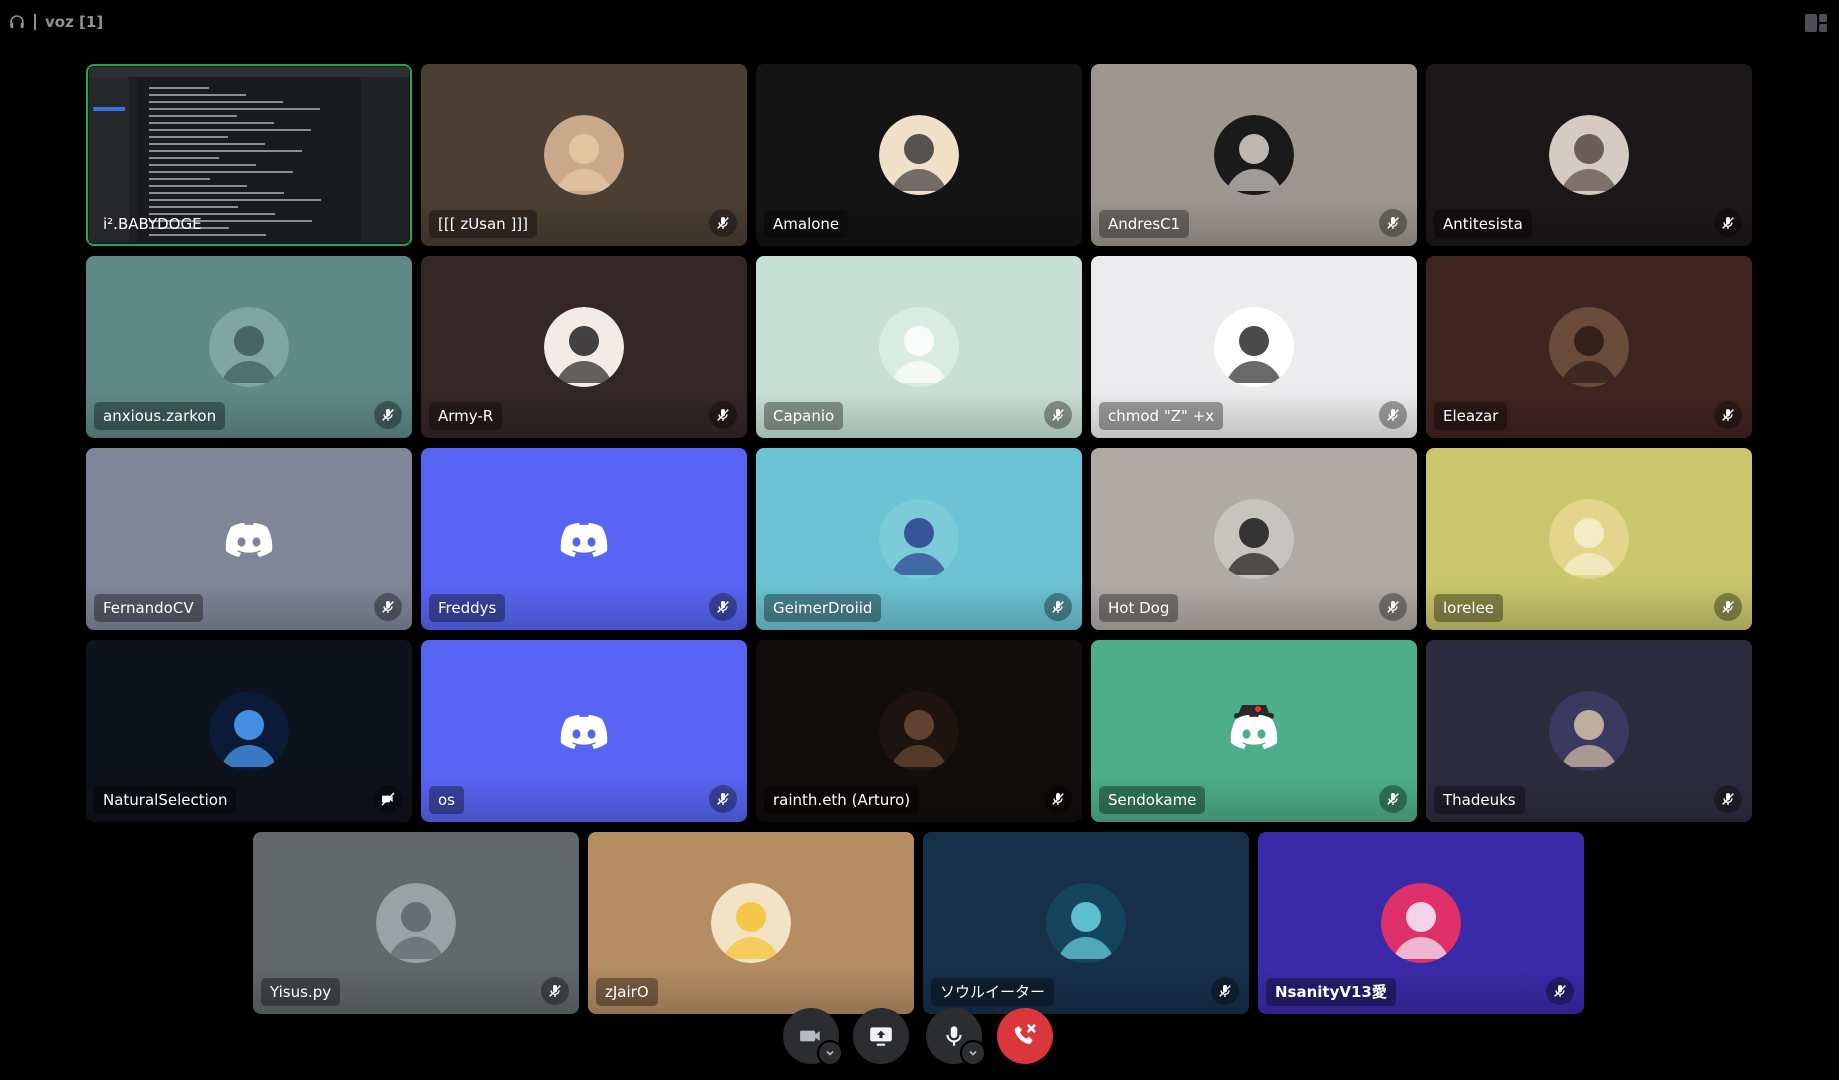 Image resolution: width=1839 pixels, height=1080 pixels. I want to click on participant-tile: Hot Dog, so click(1254, 539).